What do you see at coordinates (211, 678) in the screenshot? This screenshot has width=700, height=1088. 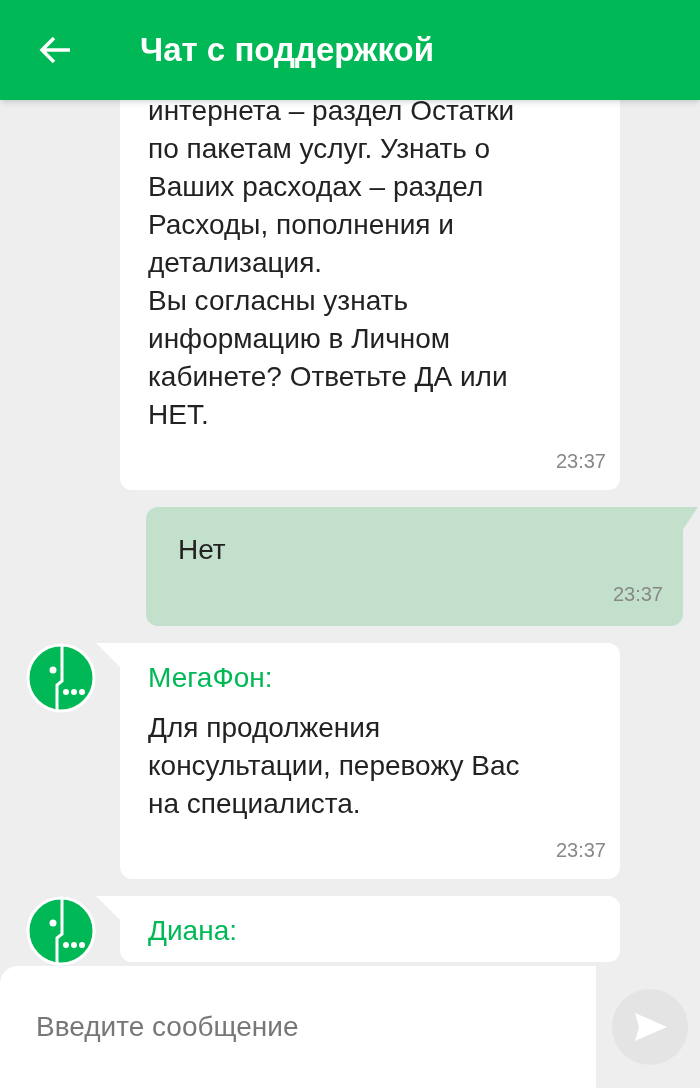 I see `sender-name: МегаФон:` at bounding box center [211, 678].